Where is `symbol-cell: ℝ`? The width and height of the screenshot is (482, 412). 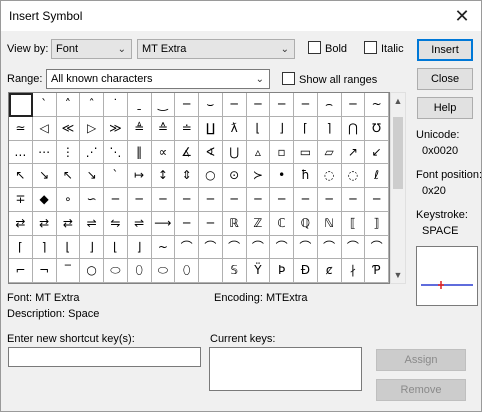 symbol-cell: ℝ is located at coordinates (234, 223).